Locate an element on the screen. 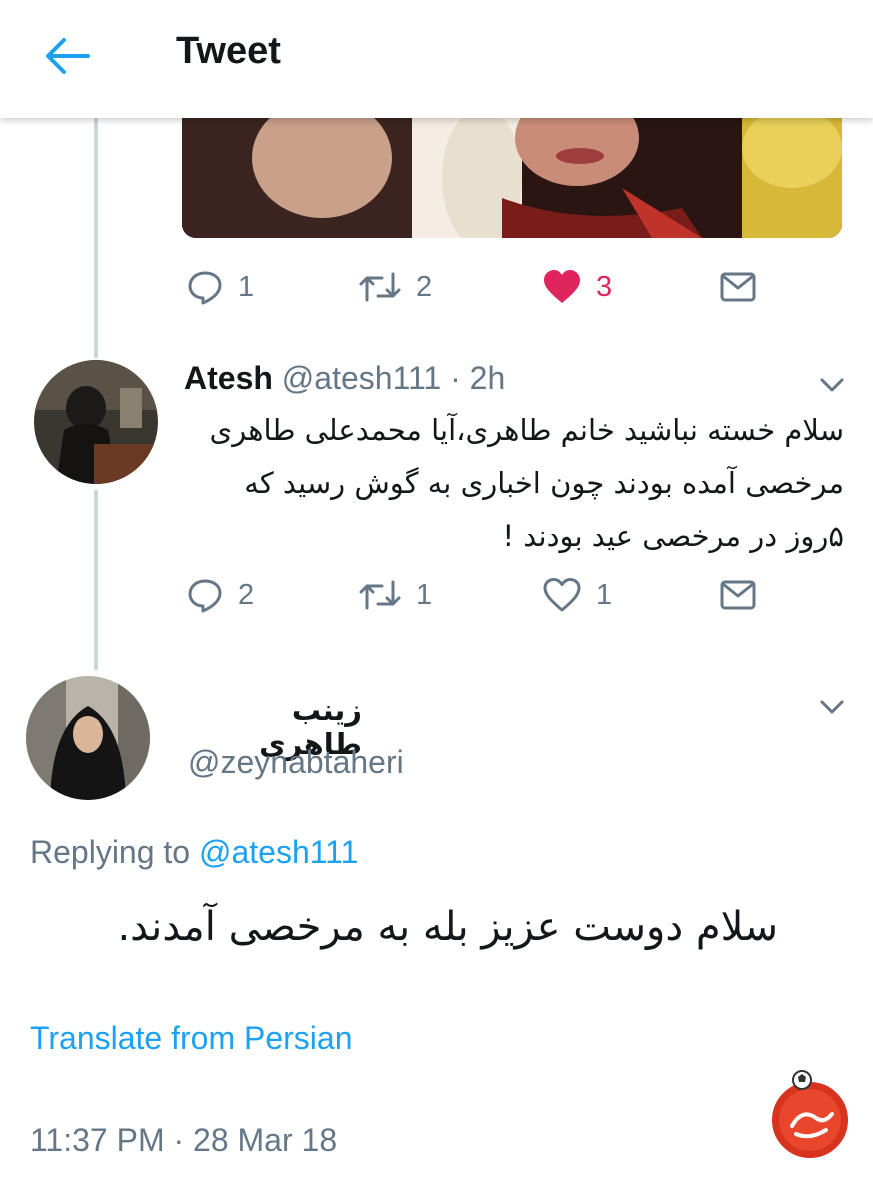  back-button is located at coordinates (66, 56).